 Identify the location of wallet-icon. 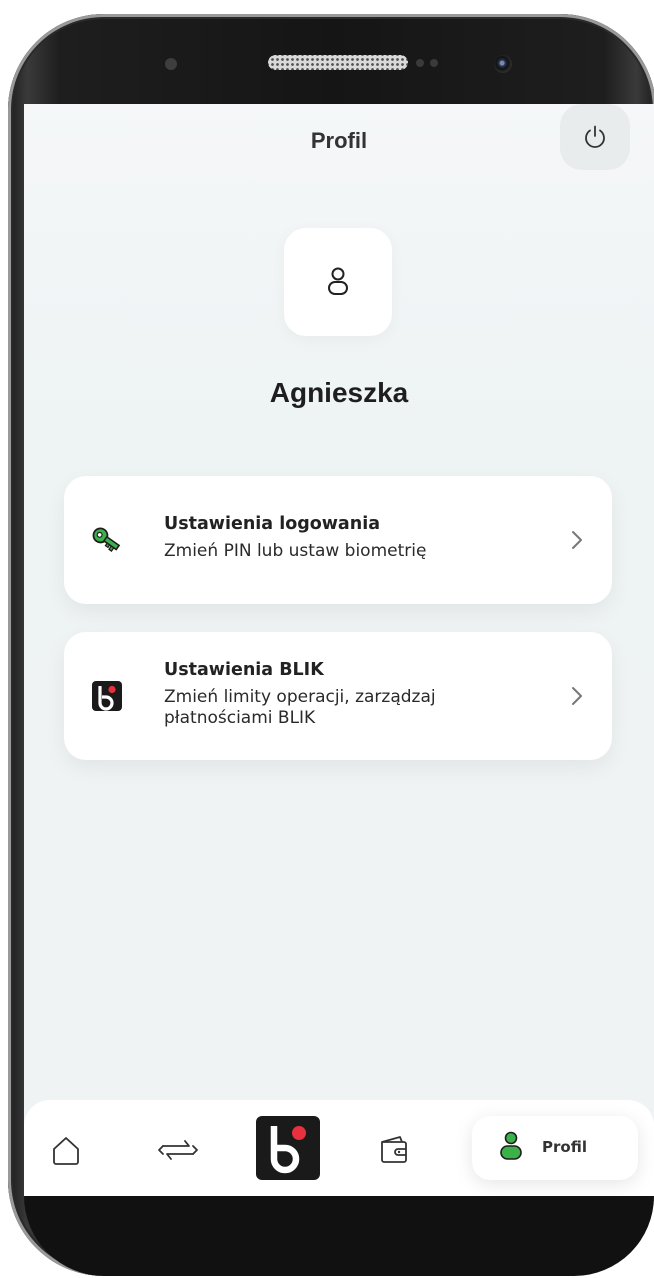
(394, 1149).